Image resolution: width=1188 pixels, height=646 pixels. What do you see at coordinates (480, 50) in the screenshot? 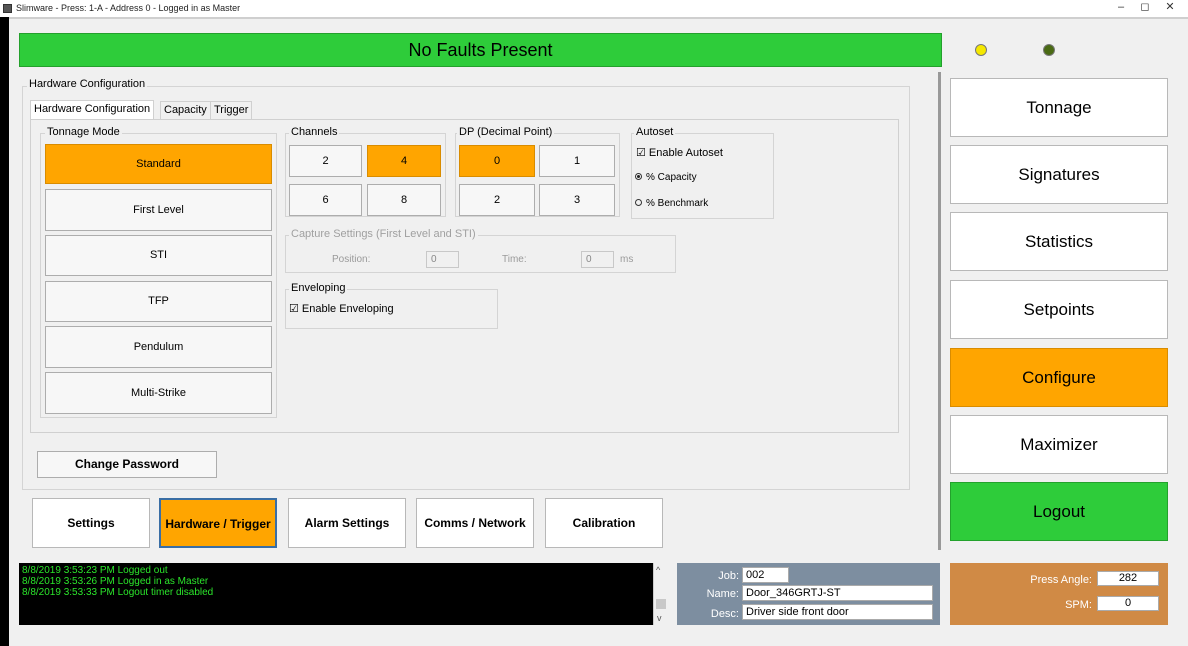
I see `fault-status-banner: No Faults Present` at bounding box center [480, 50].